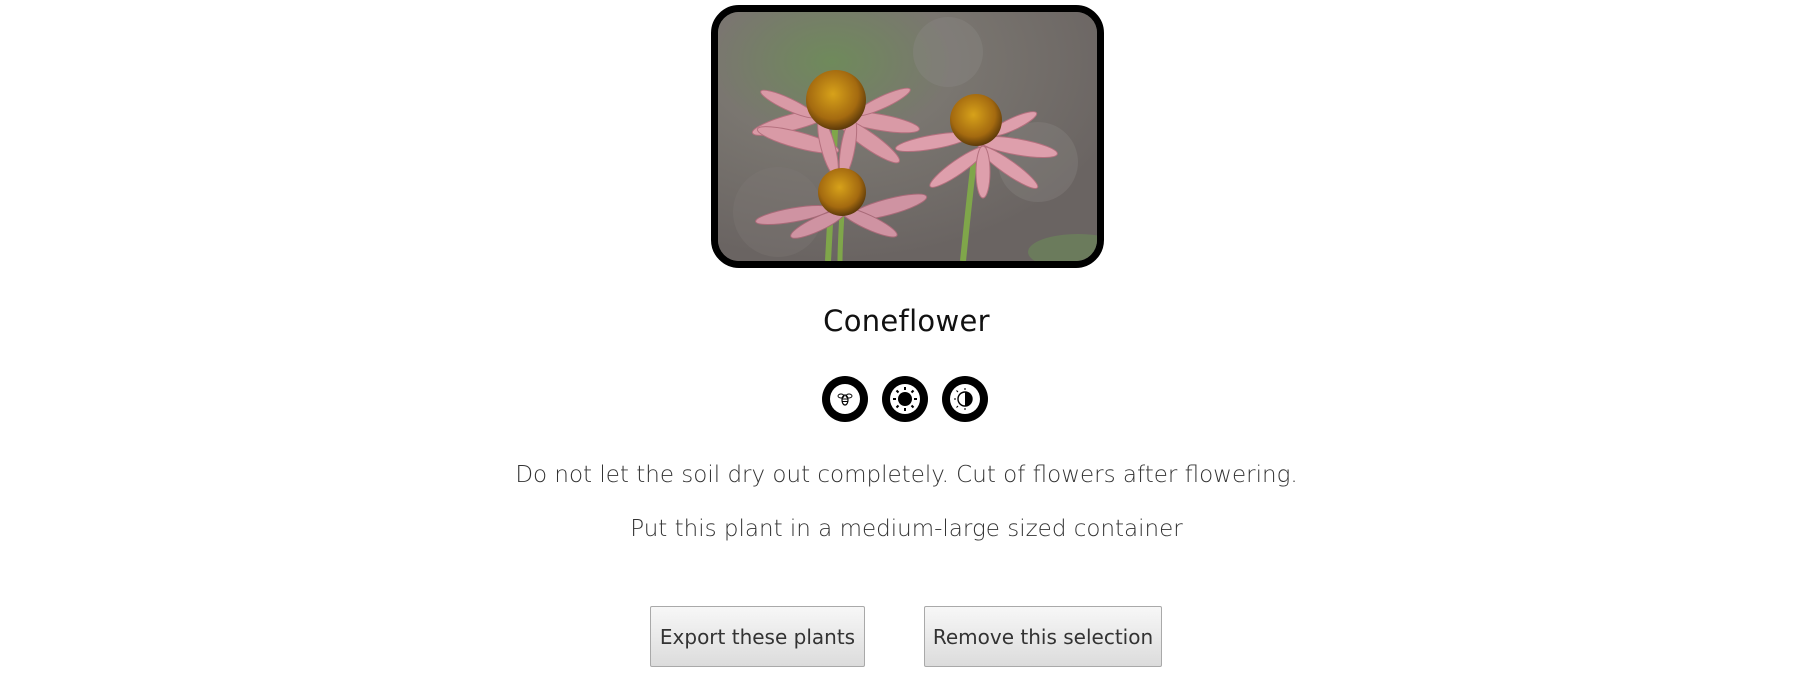 Image resolution: width=1813 pixels, height=695 pixels. I want to click on care-icons, so click(905, 399).